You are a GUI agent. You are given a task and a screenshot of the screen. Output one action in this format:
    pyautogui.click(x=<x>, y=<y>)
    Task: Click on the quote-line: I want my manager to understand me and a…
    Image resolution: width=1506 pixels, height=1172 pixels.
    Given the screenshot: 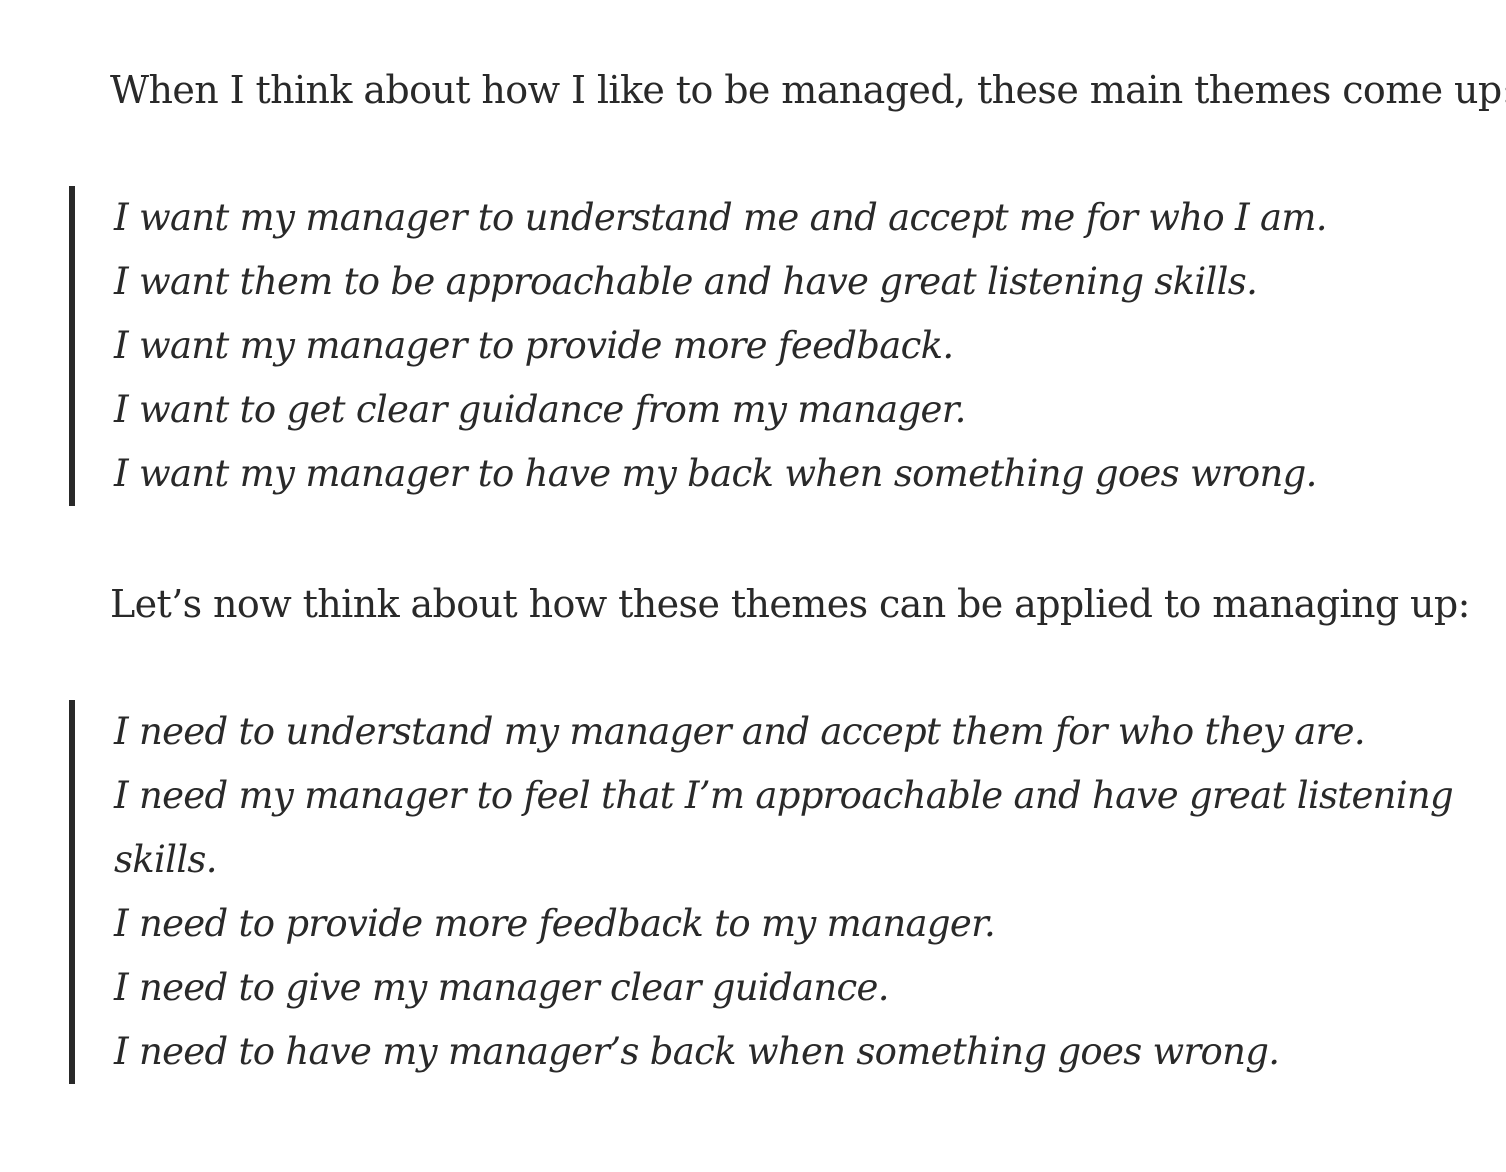 What is the action you would take?
    pyautogui.click(x=720, y=217)
    